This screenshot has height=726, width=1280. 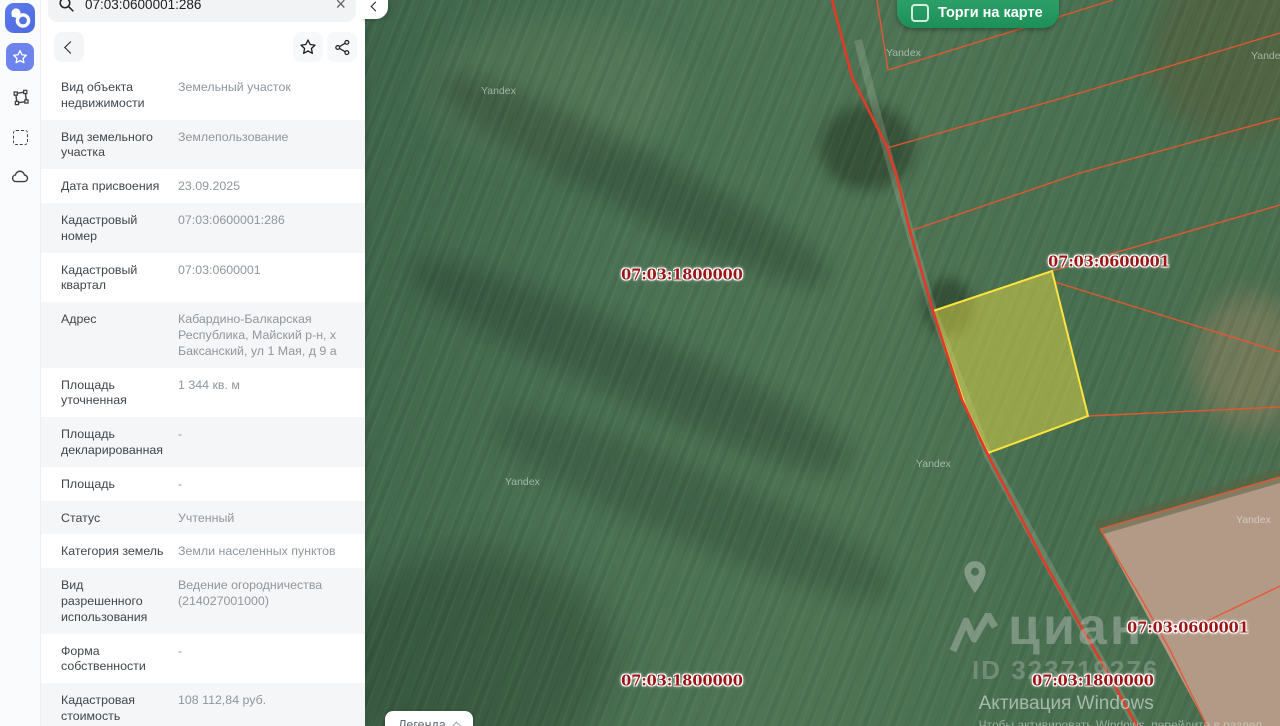 I want to click on attribute-row: Кадастровая стоимость 108 112,84 руб., so click(x=202, y=704).